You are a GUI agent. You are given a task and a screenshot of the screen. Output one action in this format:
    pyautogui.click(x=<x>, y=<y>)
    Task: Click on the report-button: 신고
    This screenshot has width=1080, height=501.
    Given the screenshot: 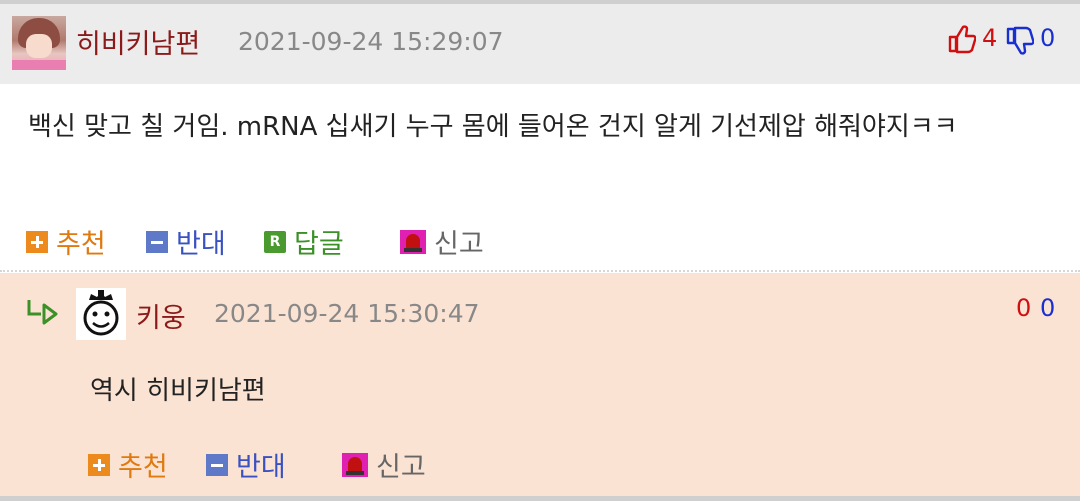 What is the action you would take?
    pyautogui.click(x=442, y=241)
    